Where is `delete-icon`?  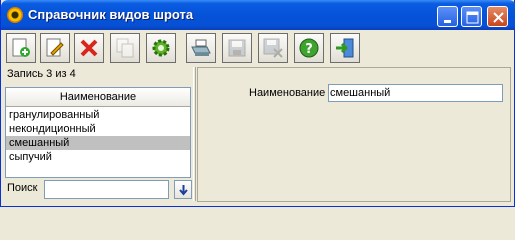 delete-icon is located at coordinates (89, 48).